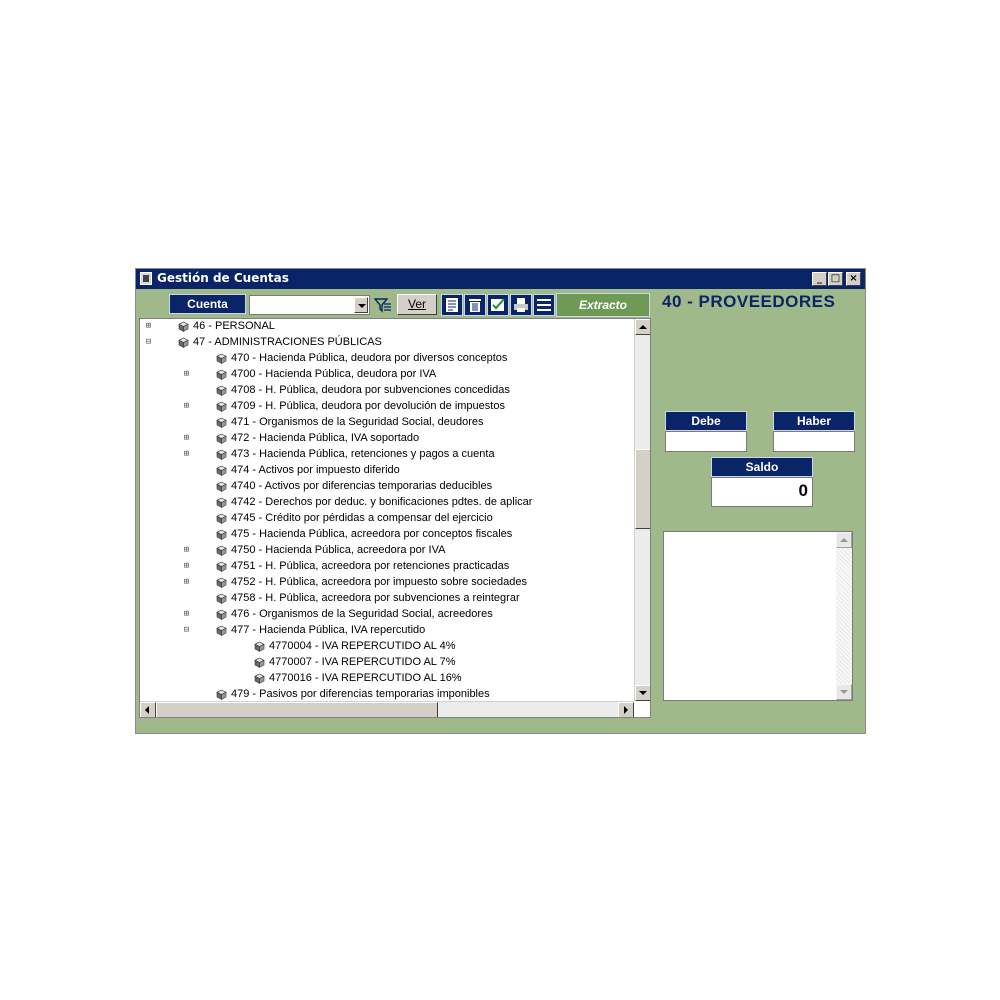  I want to click on extracto-button: Extracto, so click(603, 305).